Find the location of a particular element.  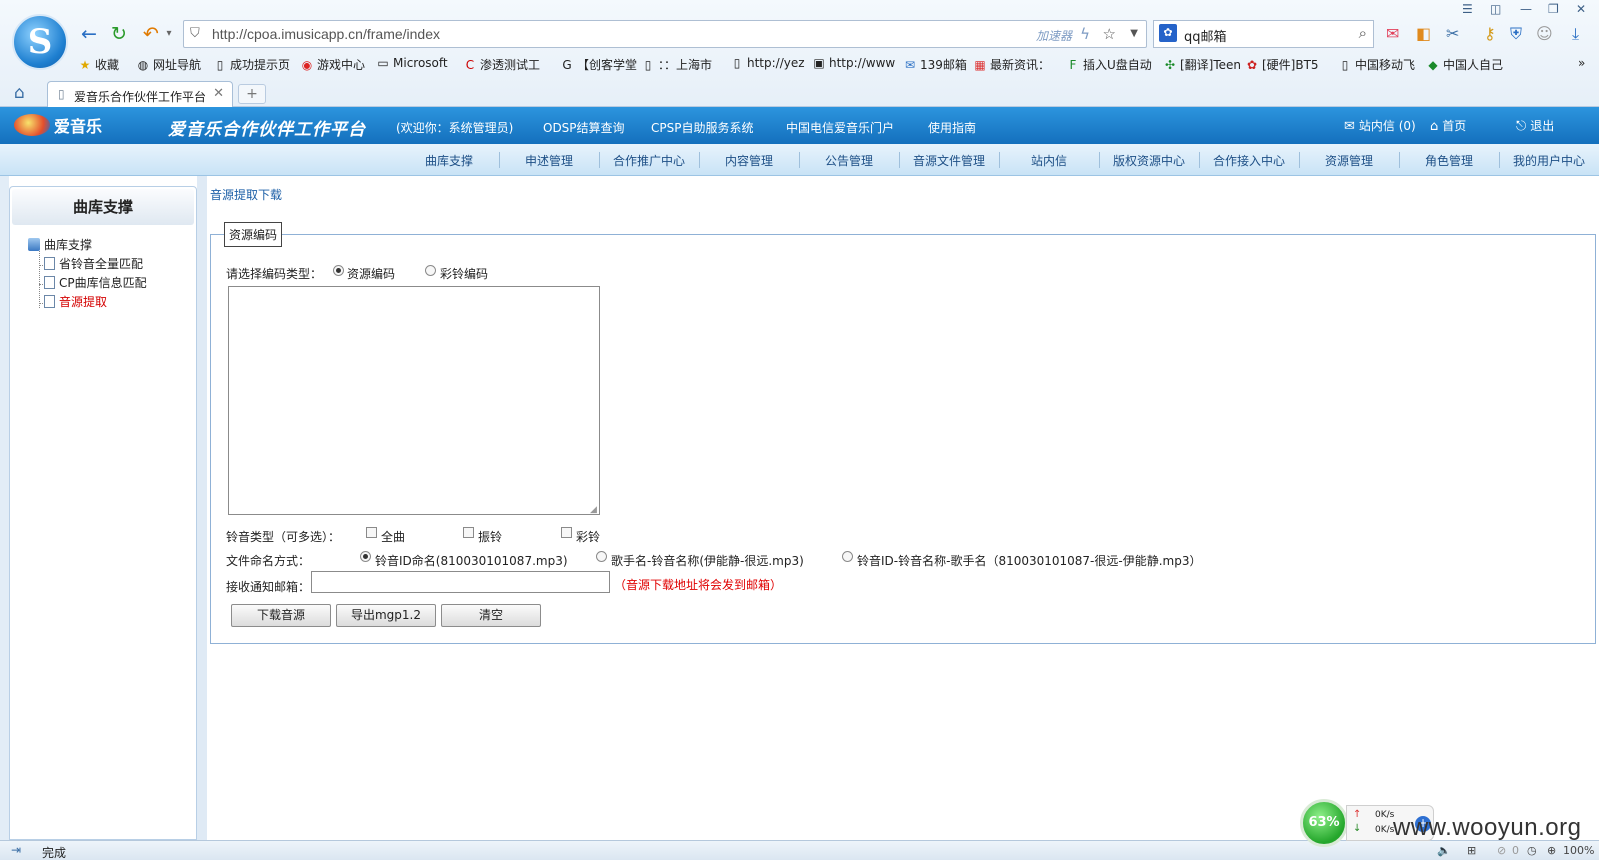

menu-item: 站内信 is located at coordinates (1049, 160).